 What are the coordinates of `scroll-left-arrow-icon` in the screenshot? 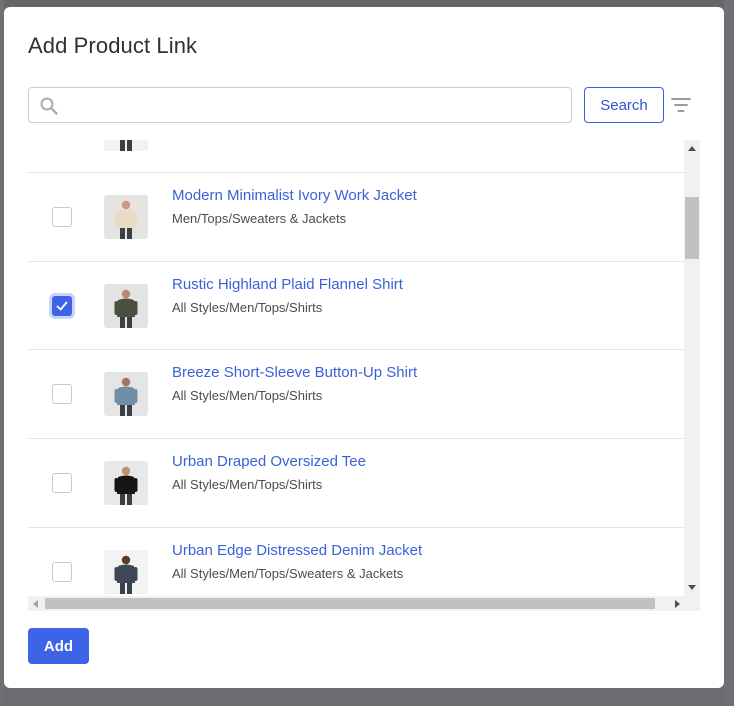 It's located at (35, 604).